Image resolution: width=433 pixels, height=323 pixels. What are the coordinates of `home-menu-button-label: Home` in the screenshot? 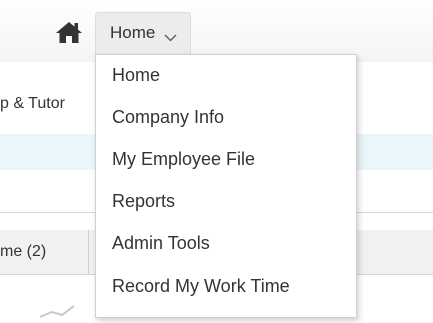 It's located at (133, 32).